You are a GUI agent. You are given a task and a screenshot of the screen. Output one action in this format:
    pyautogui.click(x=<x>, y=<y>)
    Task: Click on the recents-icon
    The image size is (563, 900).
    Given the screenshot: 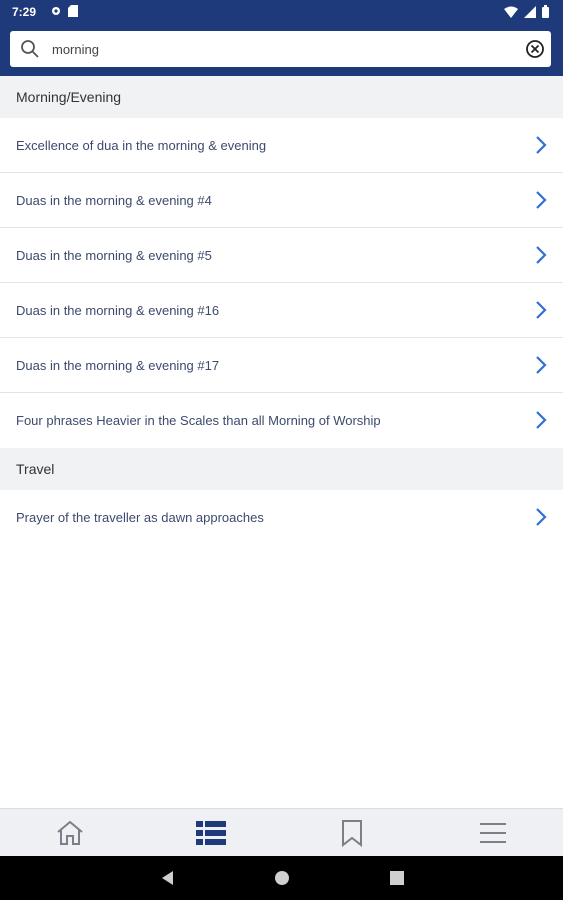 What is the action you would take?
    pyautogui.click(x=396, y=878)
    